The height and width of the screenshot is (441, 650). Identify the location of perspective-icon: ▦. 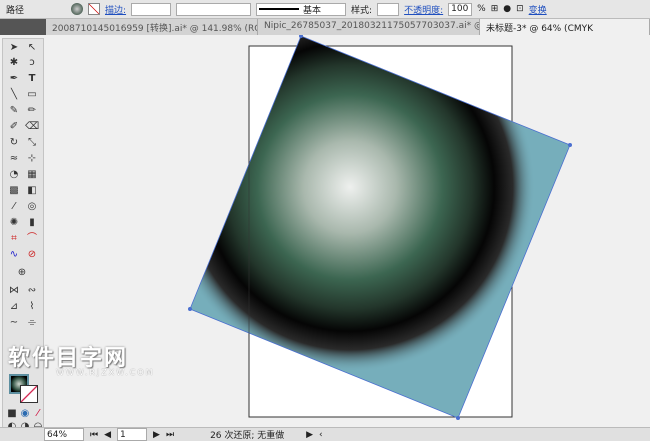
(32, 175).